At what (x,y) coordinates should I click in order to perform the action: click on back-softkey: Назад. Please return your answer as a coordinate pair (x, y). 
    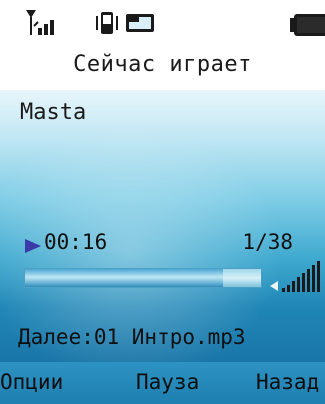
    Looking at the image, I should click on (287, 382).